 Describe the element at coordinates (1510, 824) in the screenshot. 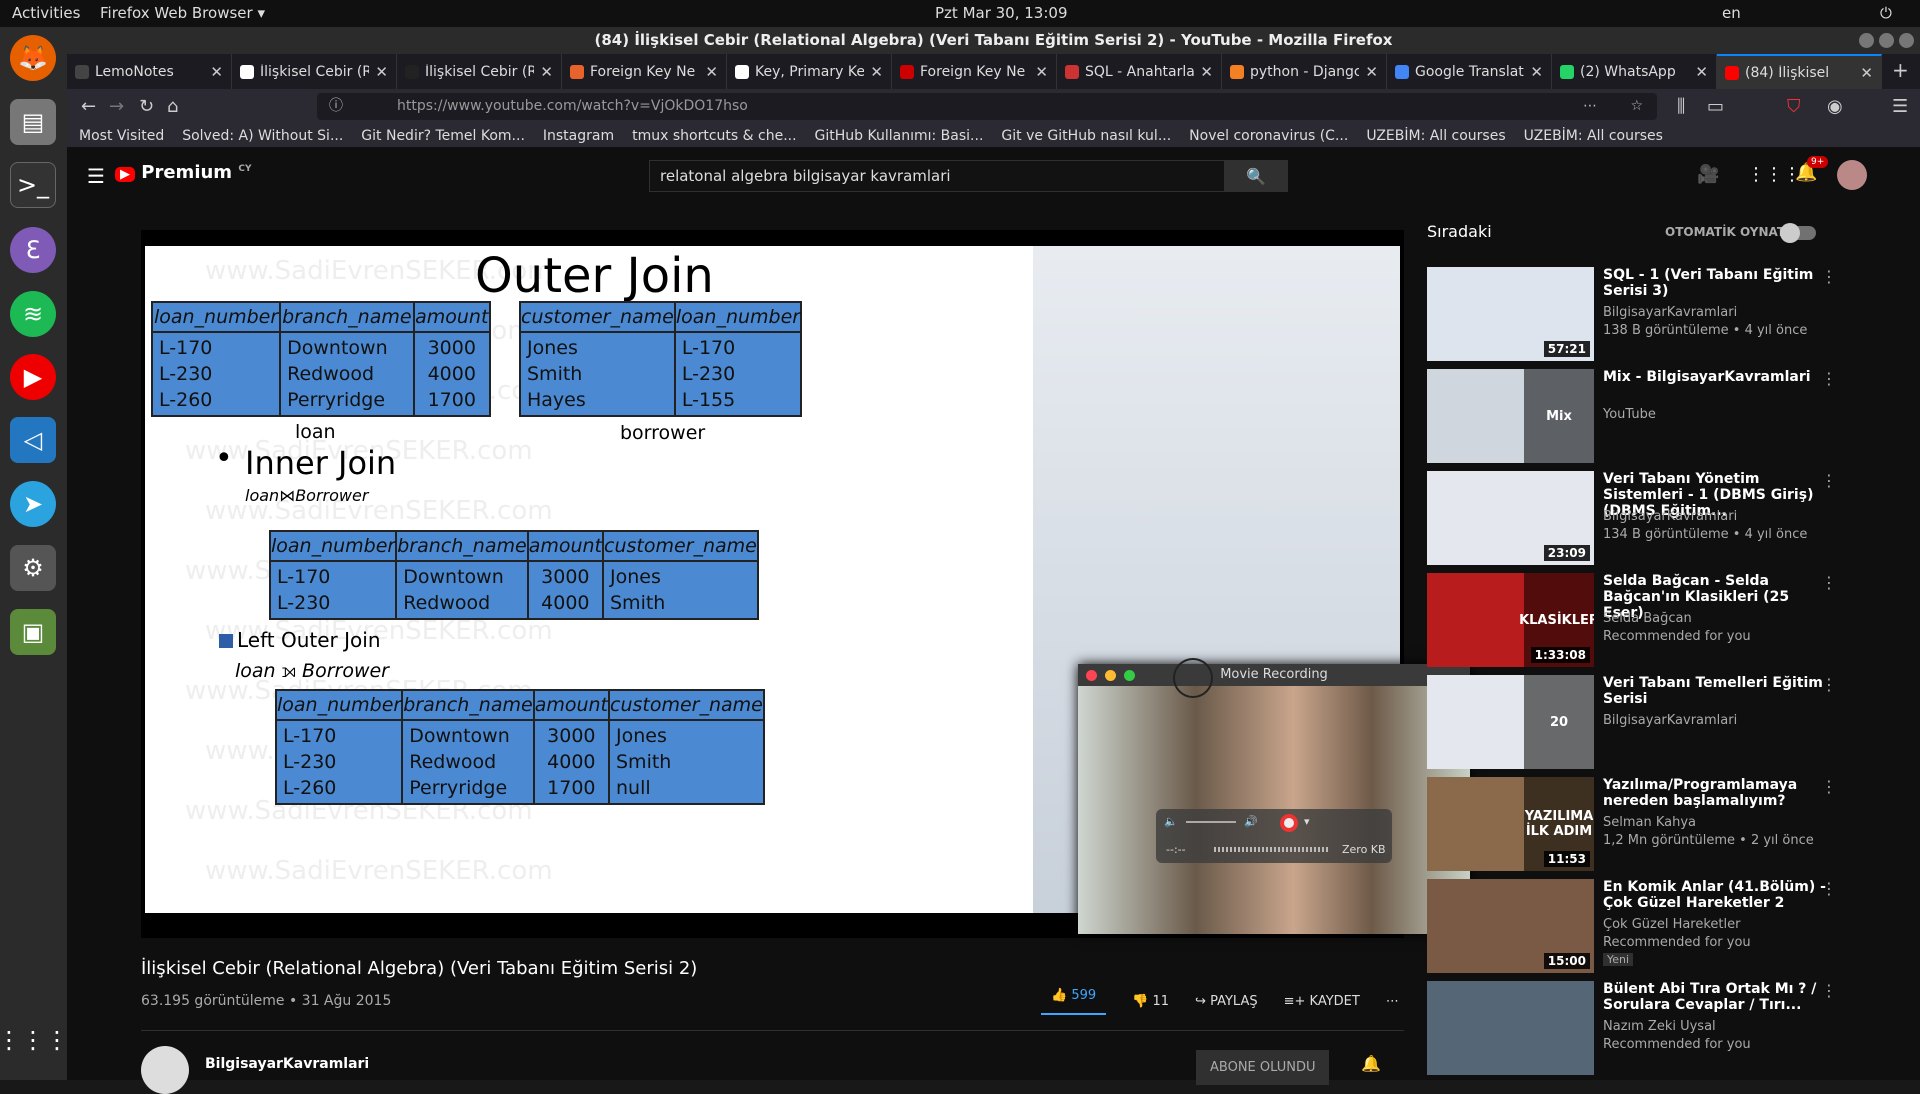

I see `video-thumbnail: YAZILIMA İLK ADIM 11:53` at that location.